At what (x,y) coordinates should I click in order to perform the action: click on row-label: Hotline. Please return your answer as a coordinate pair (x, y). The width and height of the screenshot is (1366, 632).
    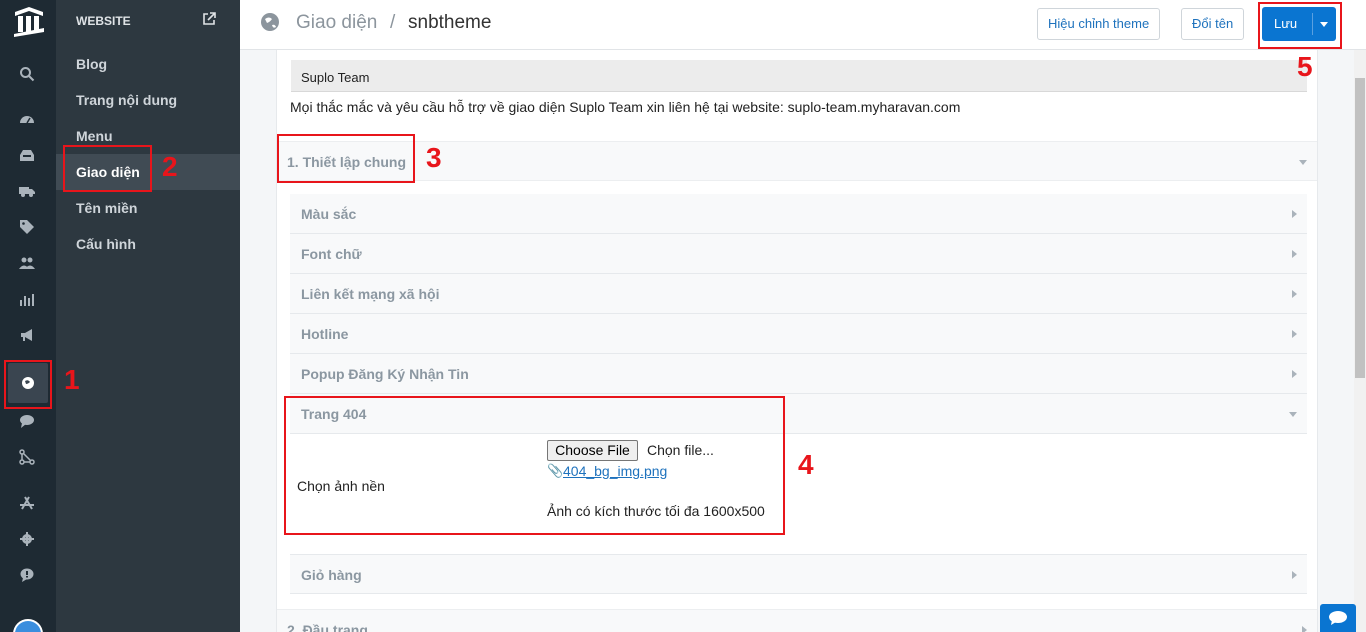
    Looking at the image, I should click on (325, 334).